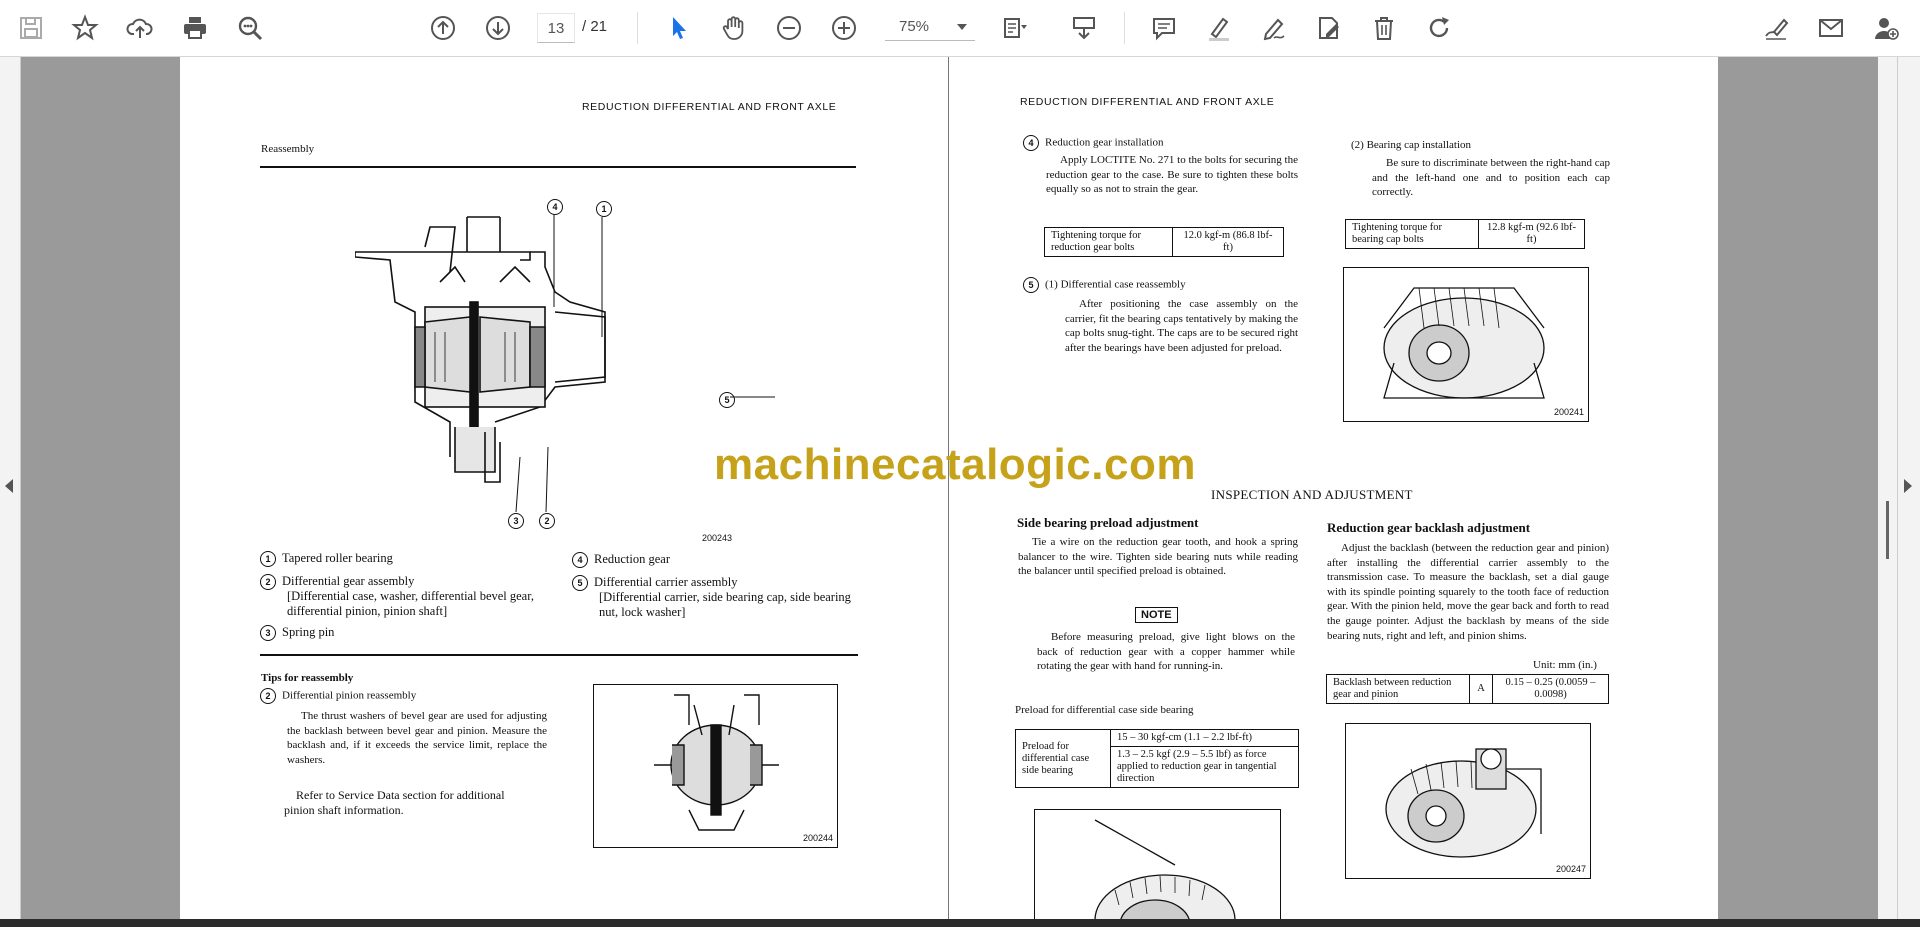 The width and height of the screenshot is (1920, 927). What do you see at coordinates (1164, 28) in the screenshot?
I see `comment-icon` at bounding box center [1164, 28].